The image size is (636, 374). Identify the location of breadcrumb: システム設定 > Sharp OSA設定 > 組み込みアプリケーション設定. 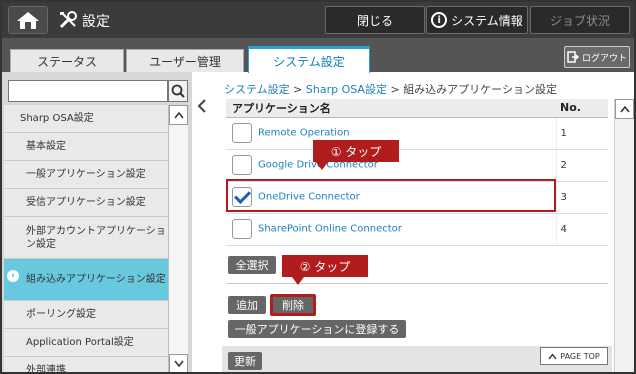
(390, 89).